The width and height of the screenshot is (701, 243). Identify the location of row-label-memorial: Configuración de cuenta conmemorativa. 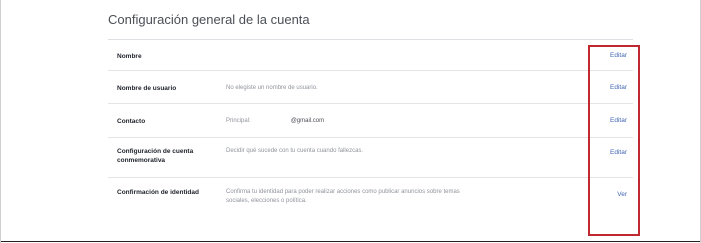
(155, 156).